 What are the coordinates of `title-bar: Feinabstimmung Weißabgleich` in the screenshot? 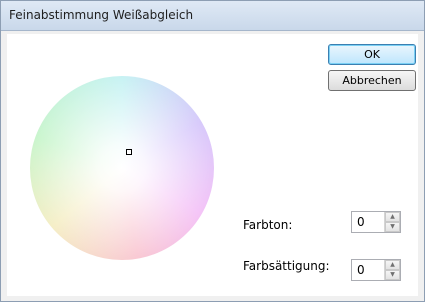 It's located at (212, 16).